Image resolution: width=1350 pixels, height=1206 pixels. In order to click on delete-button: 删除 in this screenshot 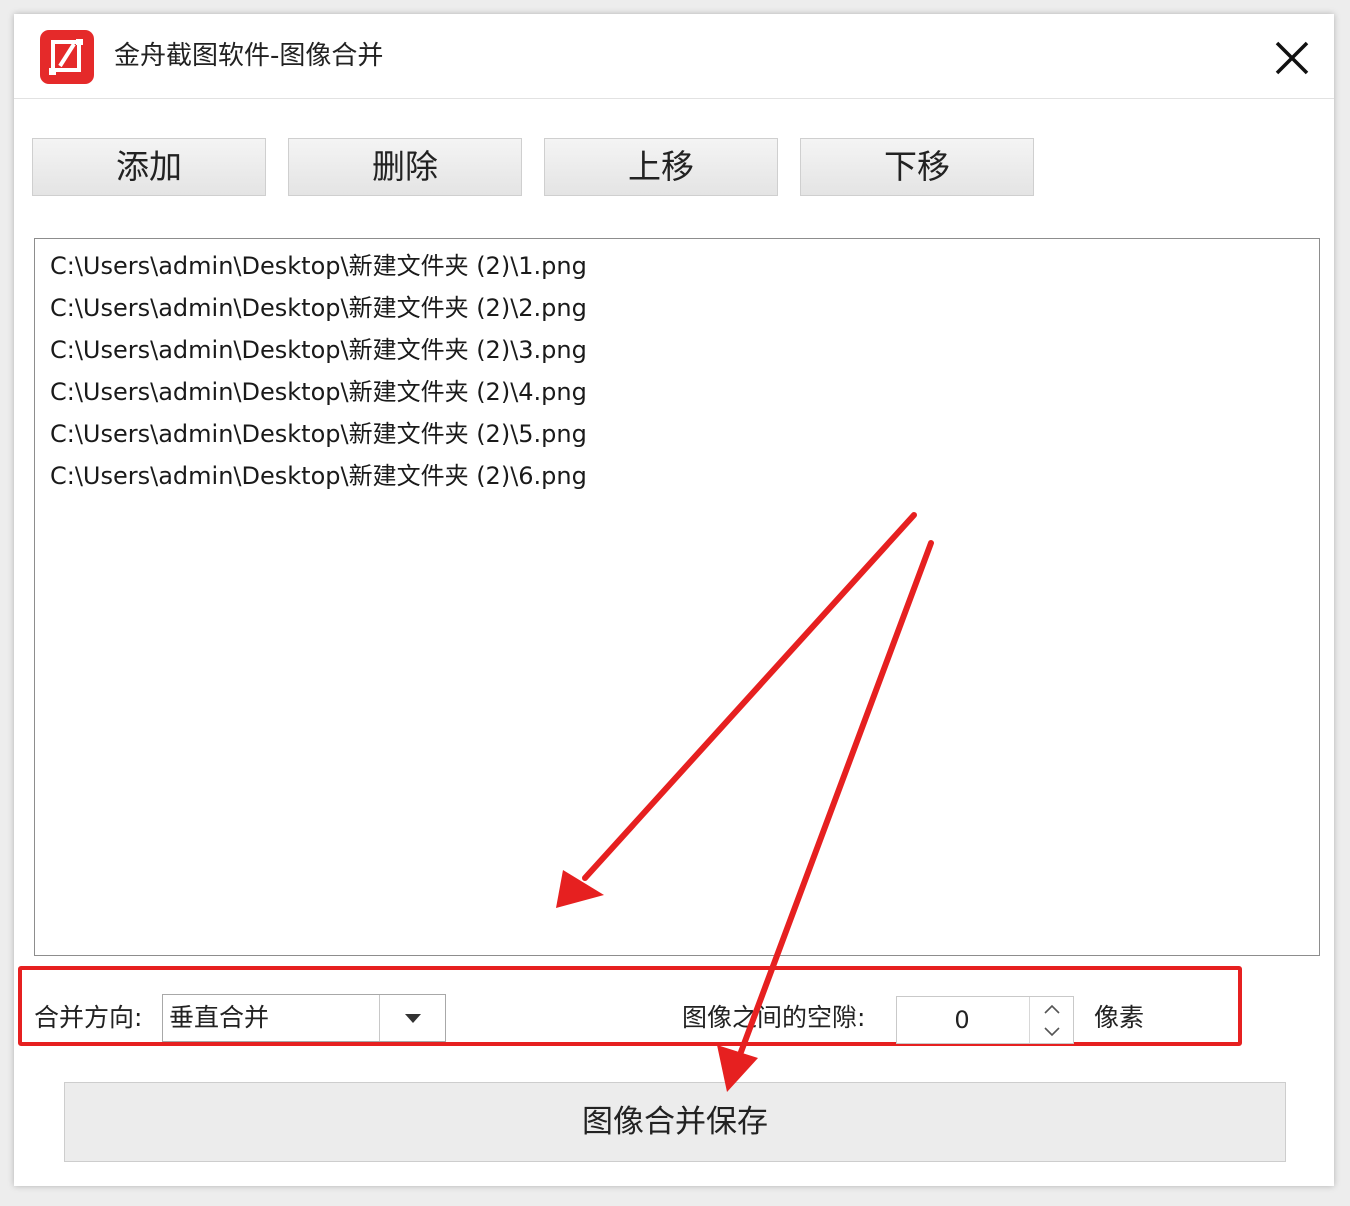, I will do `click(405, 167)`.